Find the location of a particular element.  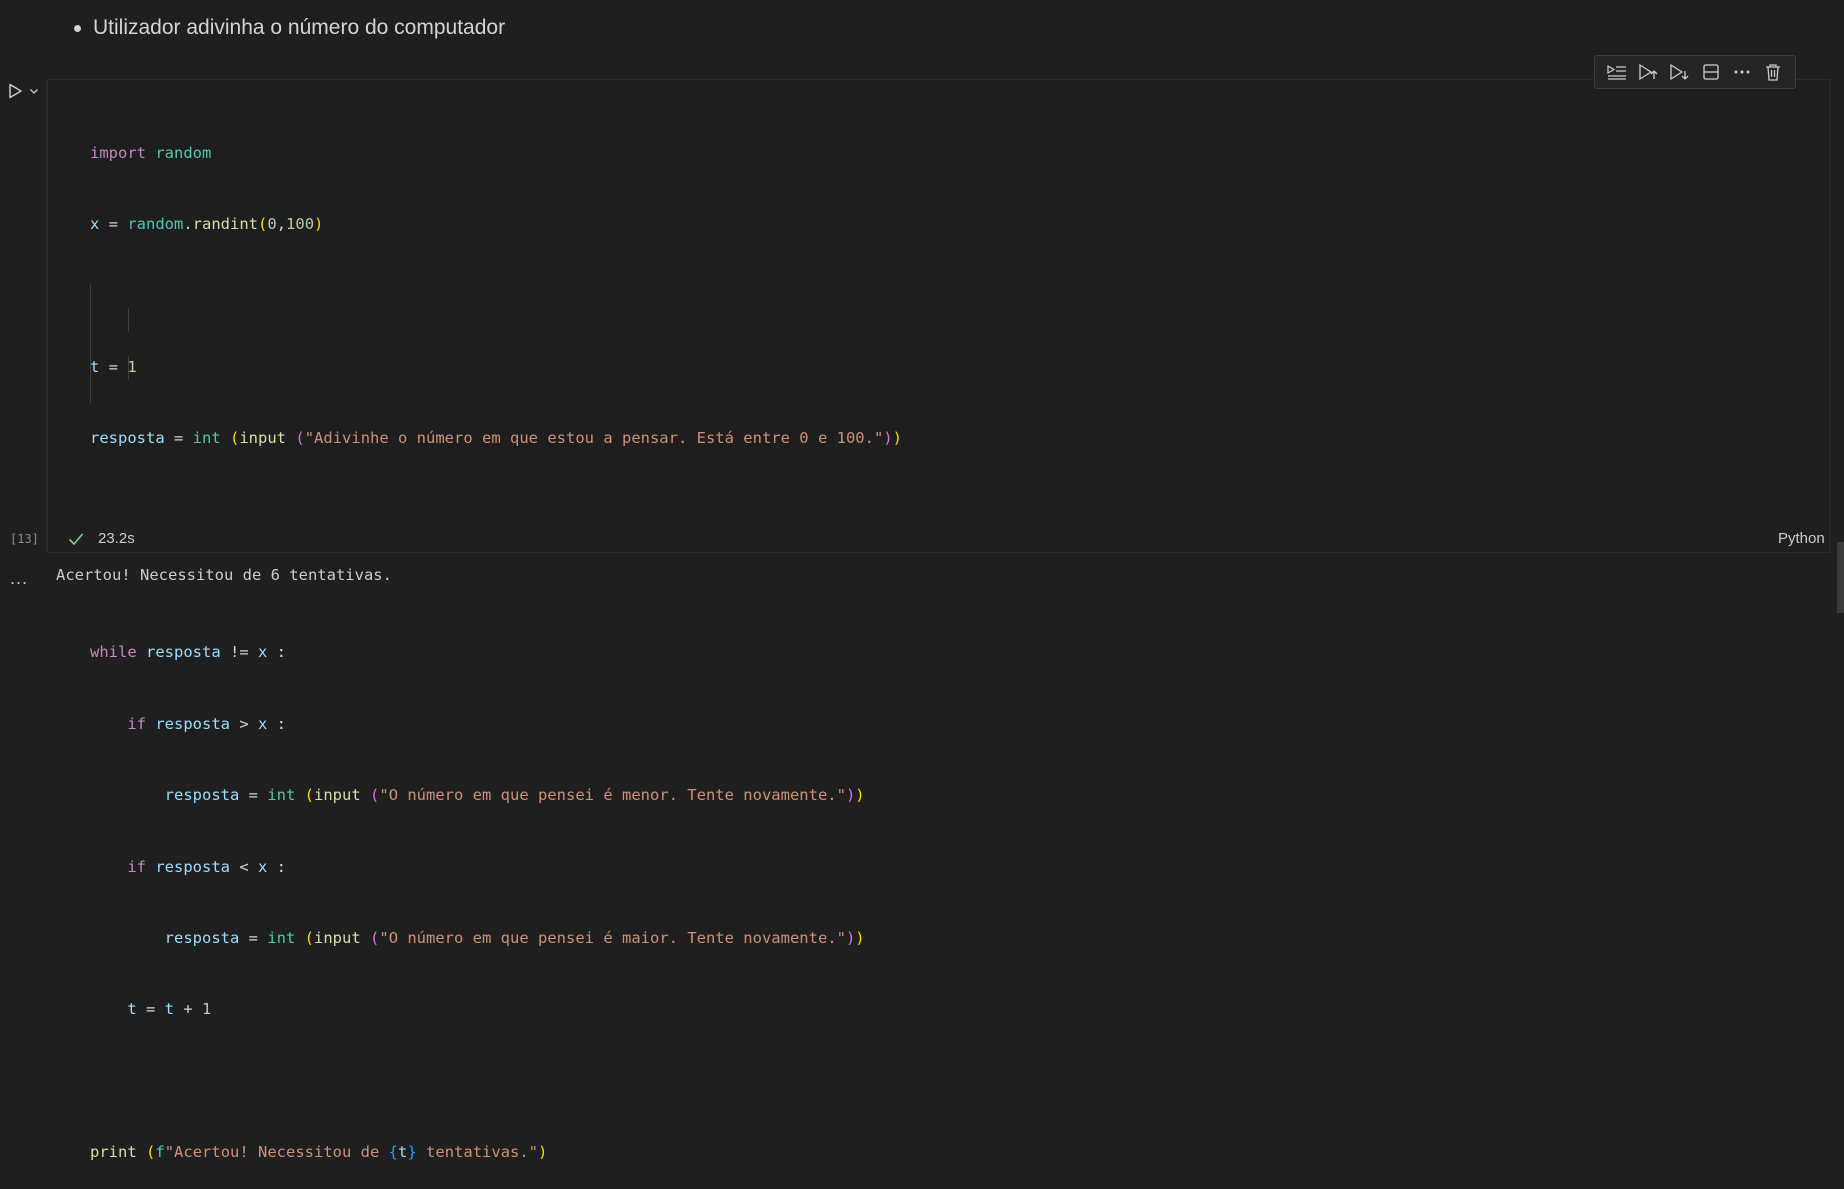

code-line-2: x = random.randint(0,100) is located at coordinates (207, 223).